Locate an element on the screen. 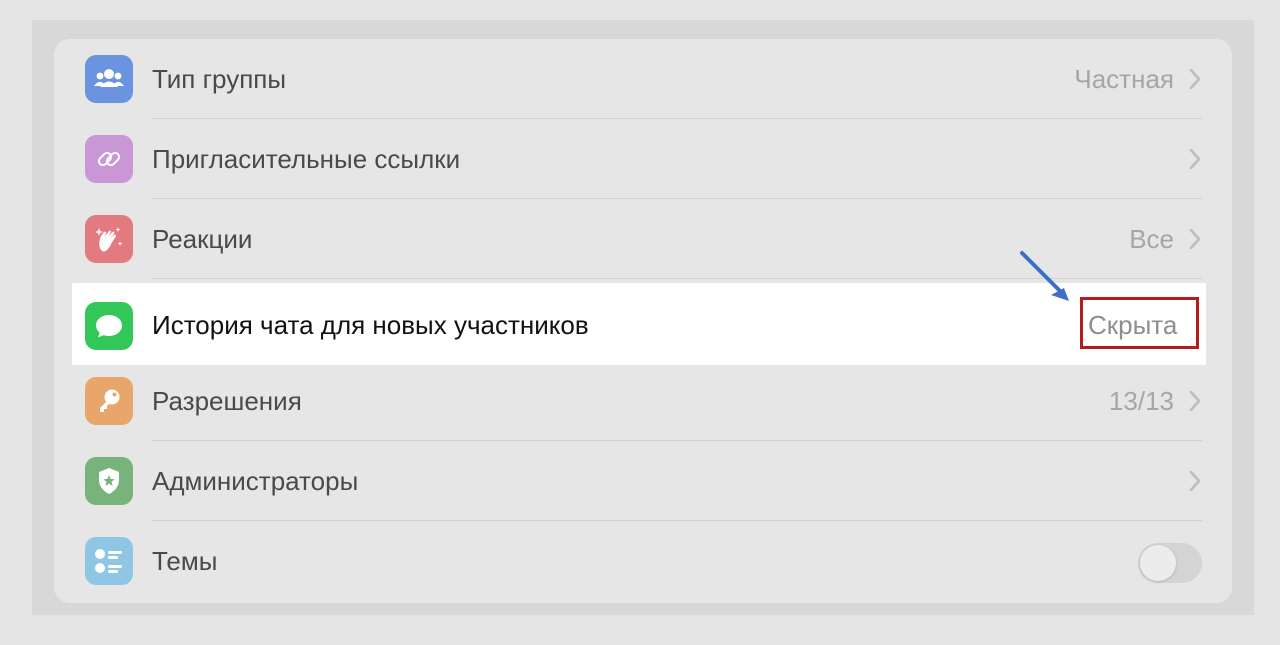  settings-row-value: Все is located at coordinates (1151, 239).